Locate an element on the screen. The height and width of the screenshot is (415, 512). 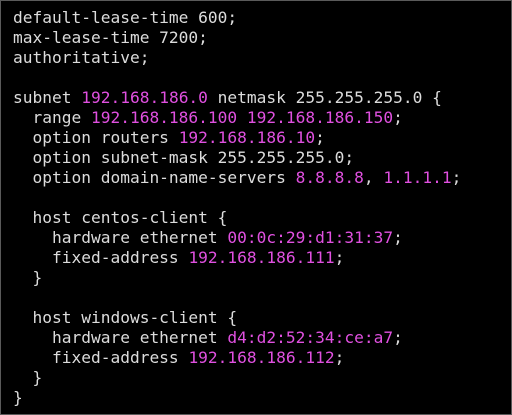
highlighted-value: 8.8.8.8 is located at coordinates (329, 177).